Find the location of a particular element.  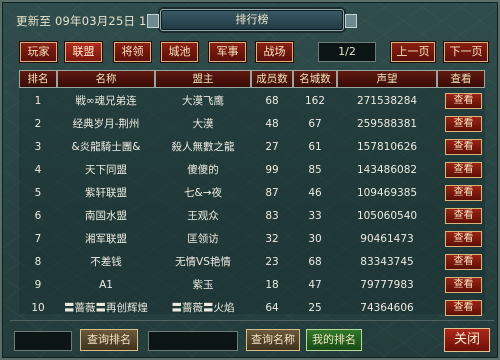

members-cell: 68 is located at coordinates (272, 101).